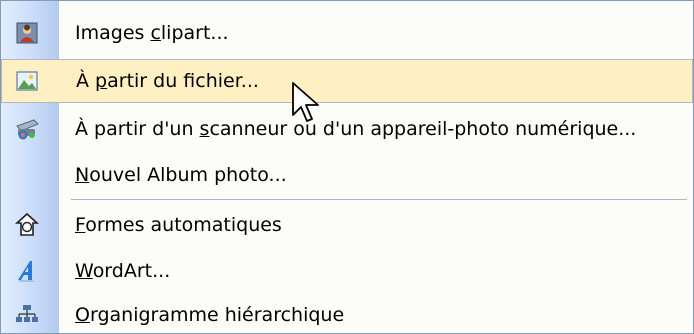 The height and width of the screenshot is (334, 694). I want to click on menu-item-org-chart: Organigramme hiérarchique, so click(347, 313).